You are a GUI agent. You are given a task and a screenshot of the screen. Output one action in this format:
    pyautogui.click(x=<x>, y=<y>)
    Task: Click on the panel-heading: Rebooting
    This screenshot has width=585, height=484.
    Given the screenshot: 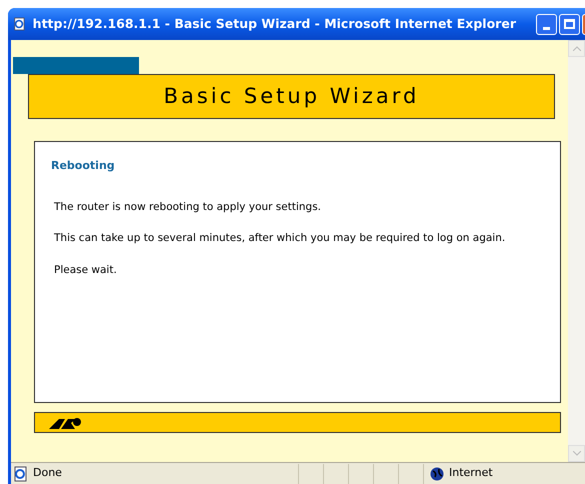 What is the action you would take?
    pyautogui.click(x=83, y=166)
    